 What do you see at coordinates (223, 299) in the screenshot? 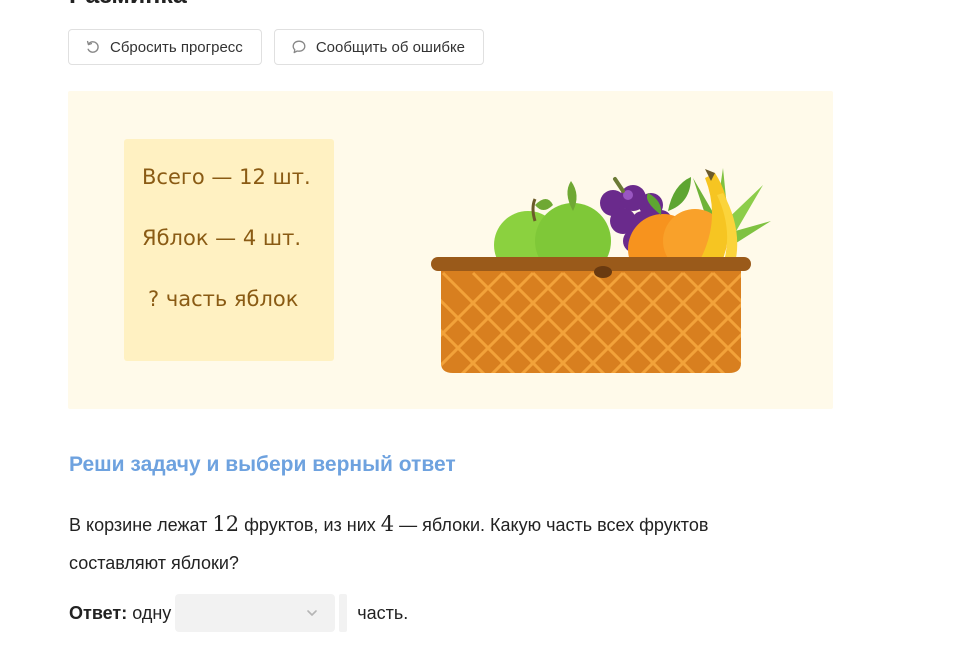
I see `card-line-question: ? часть яблок` at bounding box center [223, 299].